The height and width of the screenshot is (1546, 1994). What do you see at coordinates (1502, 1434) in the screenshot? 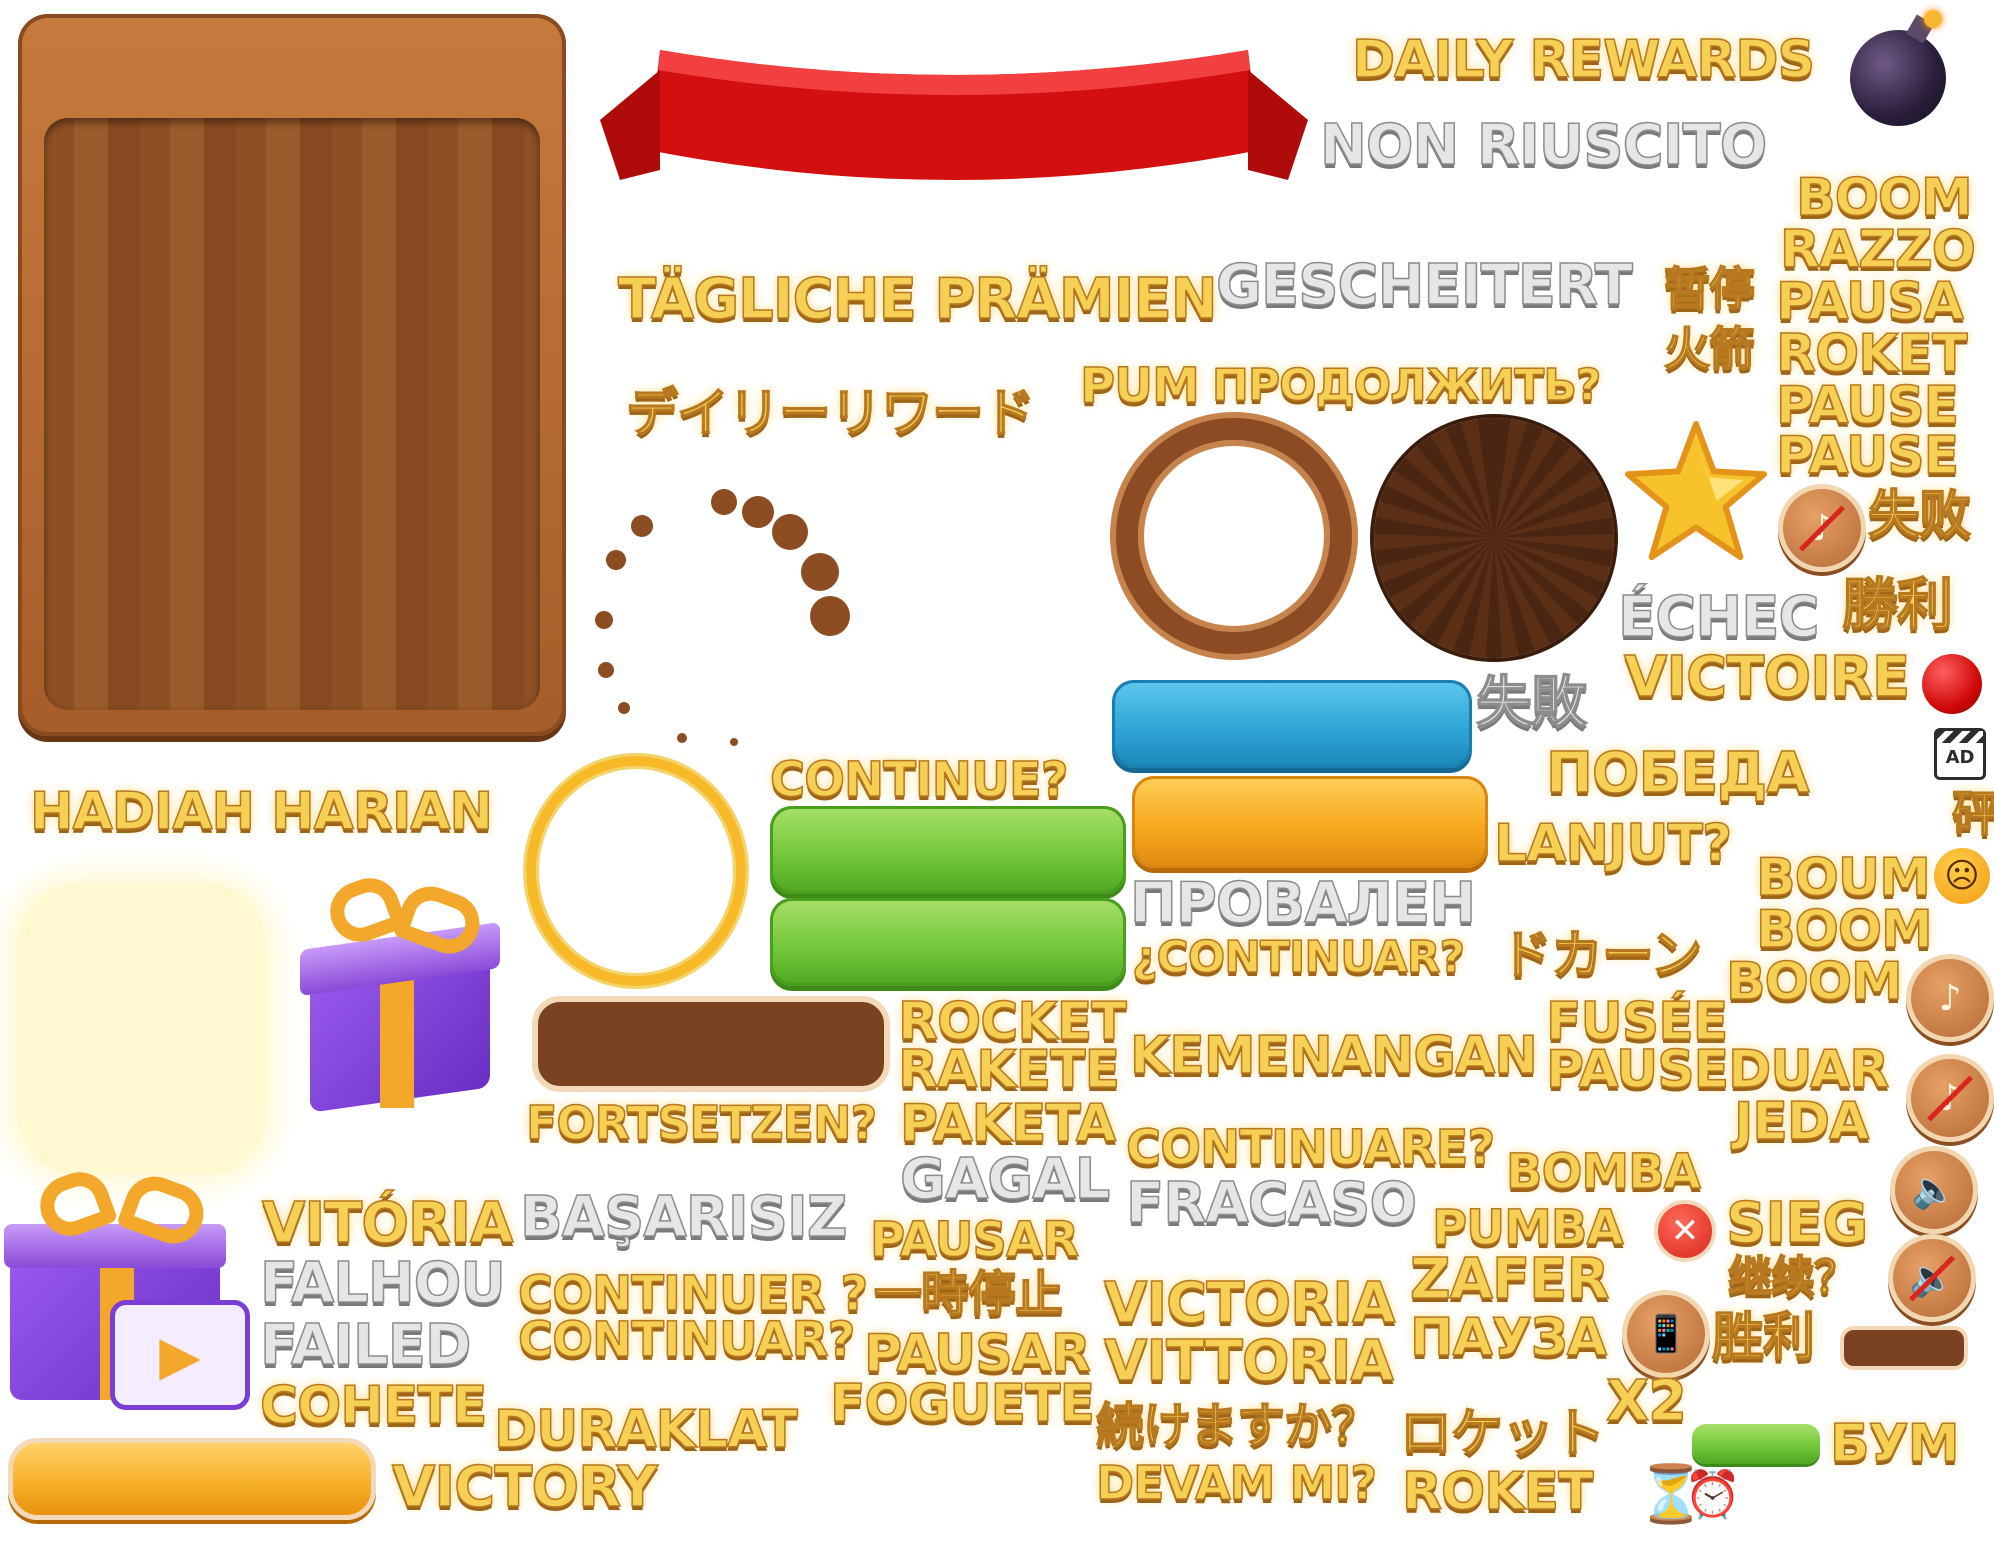
I see `label-roketto: ロケット` at bounding box center [1502, 1434].